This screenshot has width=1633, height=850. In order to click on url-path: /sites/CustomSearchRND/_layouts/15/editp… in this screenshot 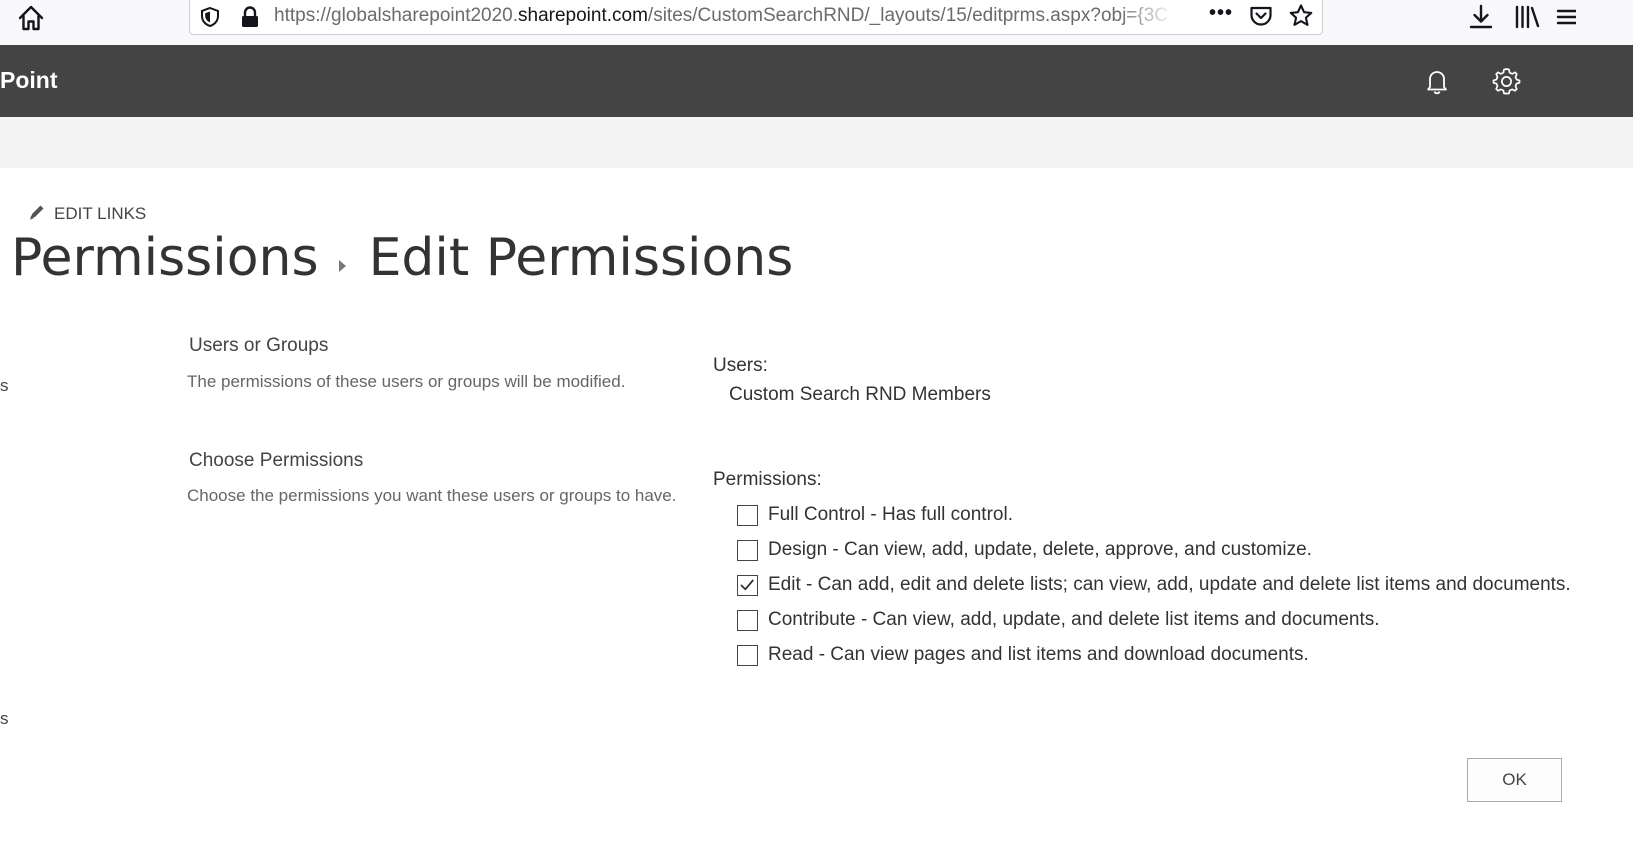, I will do `click(908, 15)`.